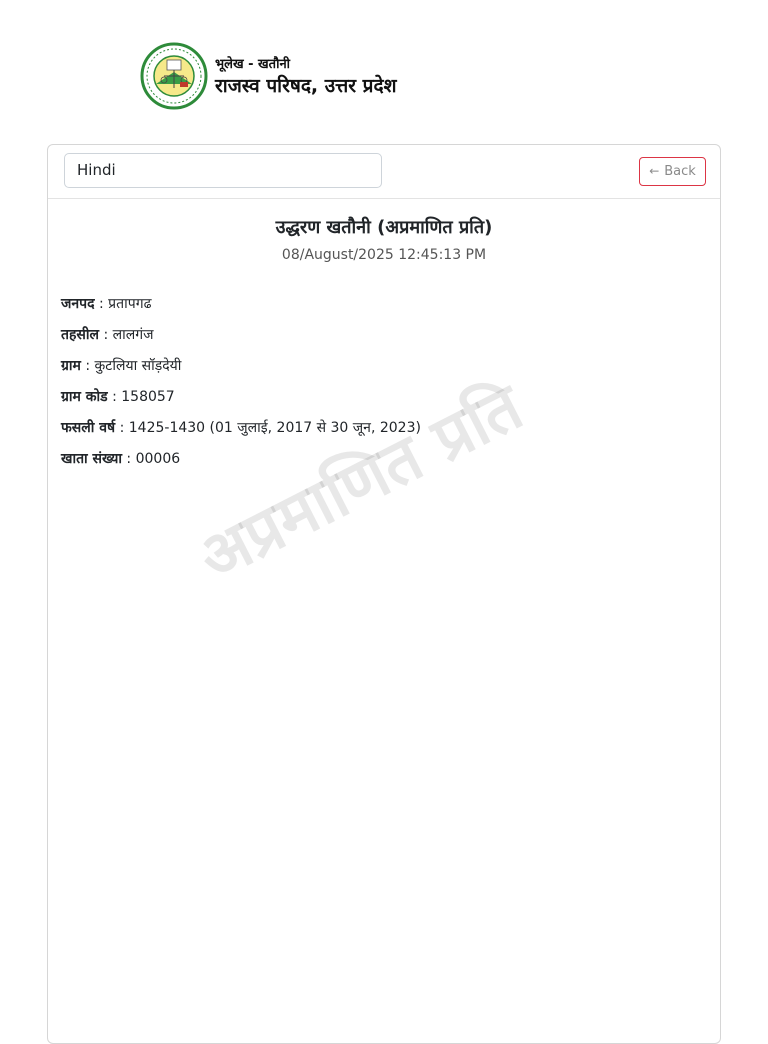  I want to click on detail-value: 00006, so click(158, 459).